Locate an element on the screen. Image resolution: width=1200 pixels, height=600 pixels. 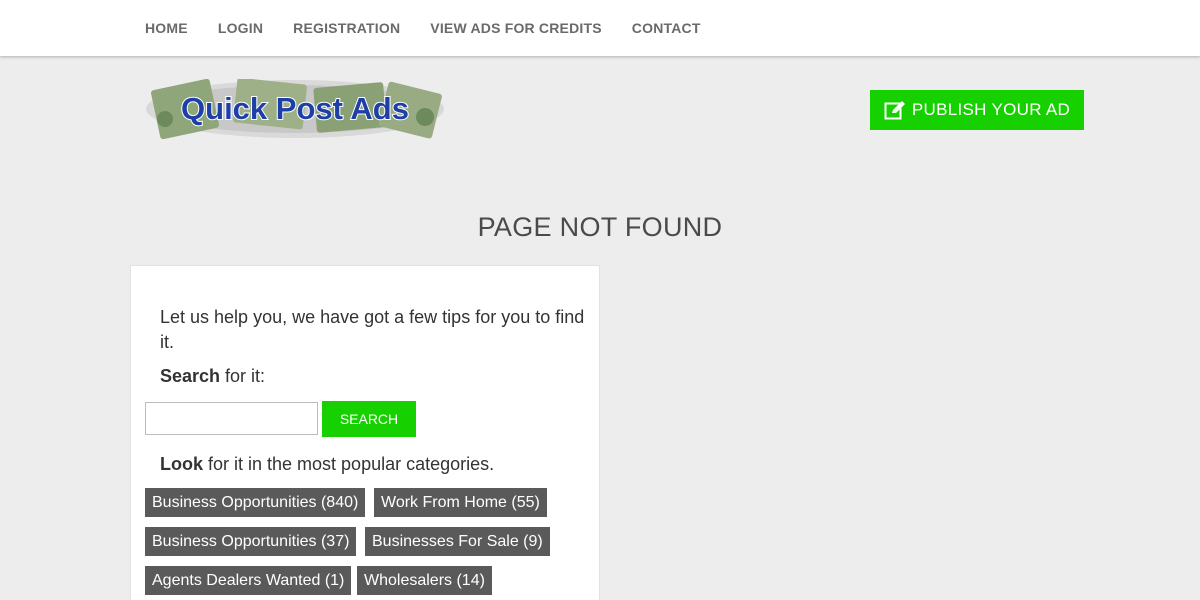
category-tag: Wholesalers (14) is located at coordinates (424, 580).